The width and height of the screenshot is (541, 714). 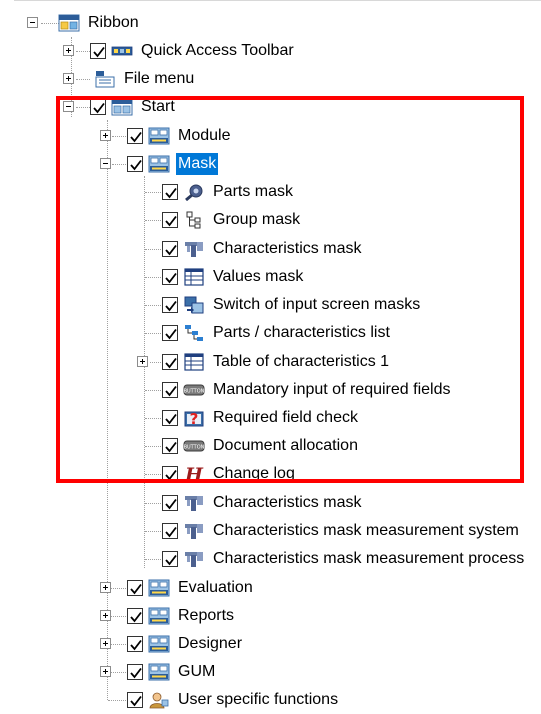 What do you see at coordinates (233, 277) in the screenshot?
I see `tree-node-values-mask: Values mask` at bounding box center [233, 277].